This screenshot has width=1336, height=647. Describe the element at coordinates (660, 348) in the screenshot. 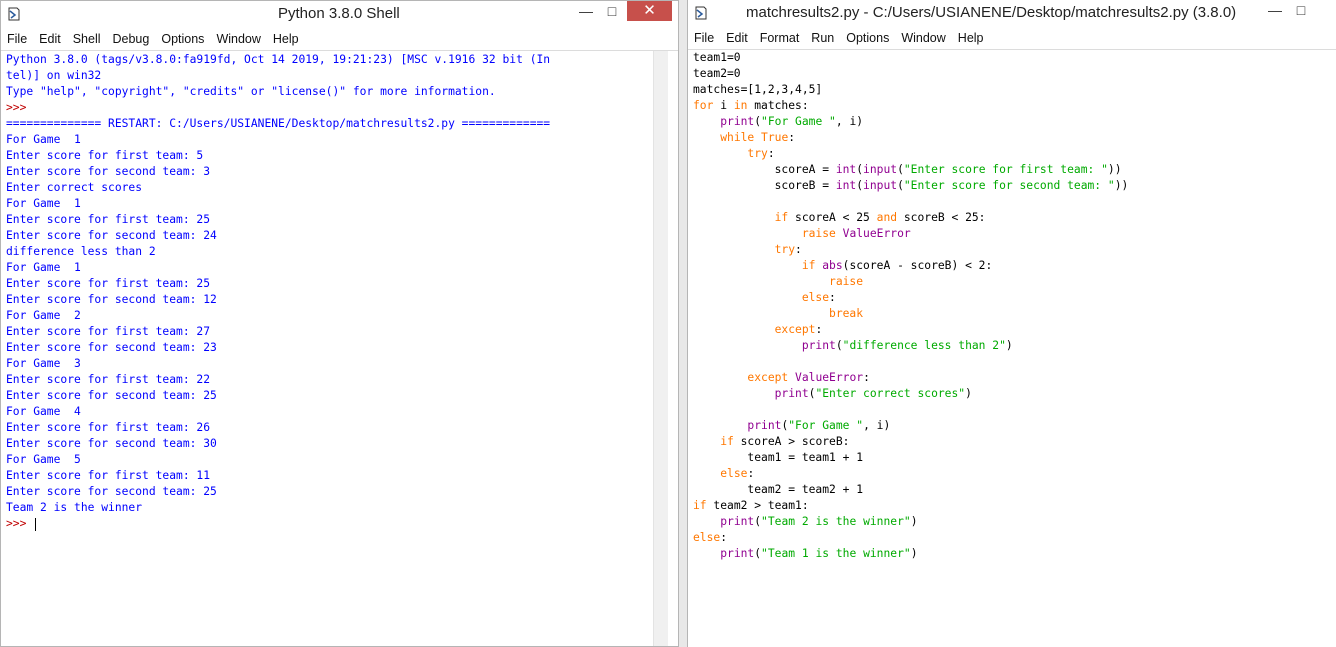

I see `shell-scrollbar` at that location.